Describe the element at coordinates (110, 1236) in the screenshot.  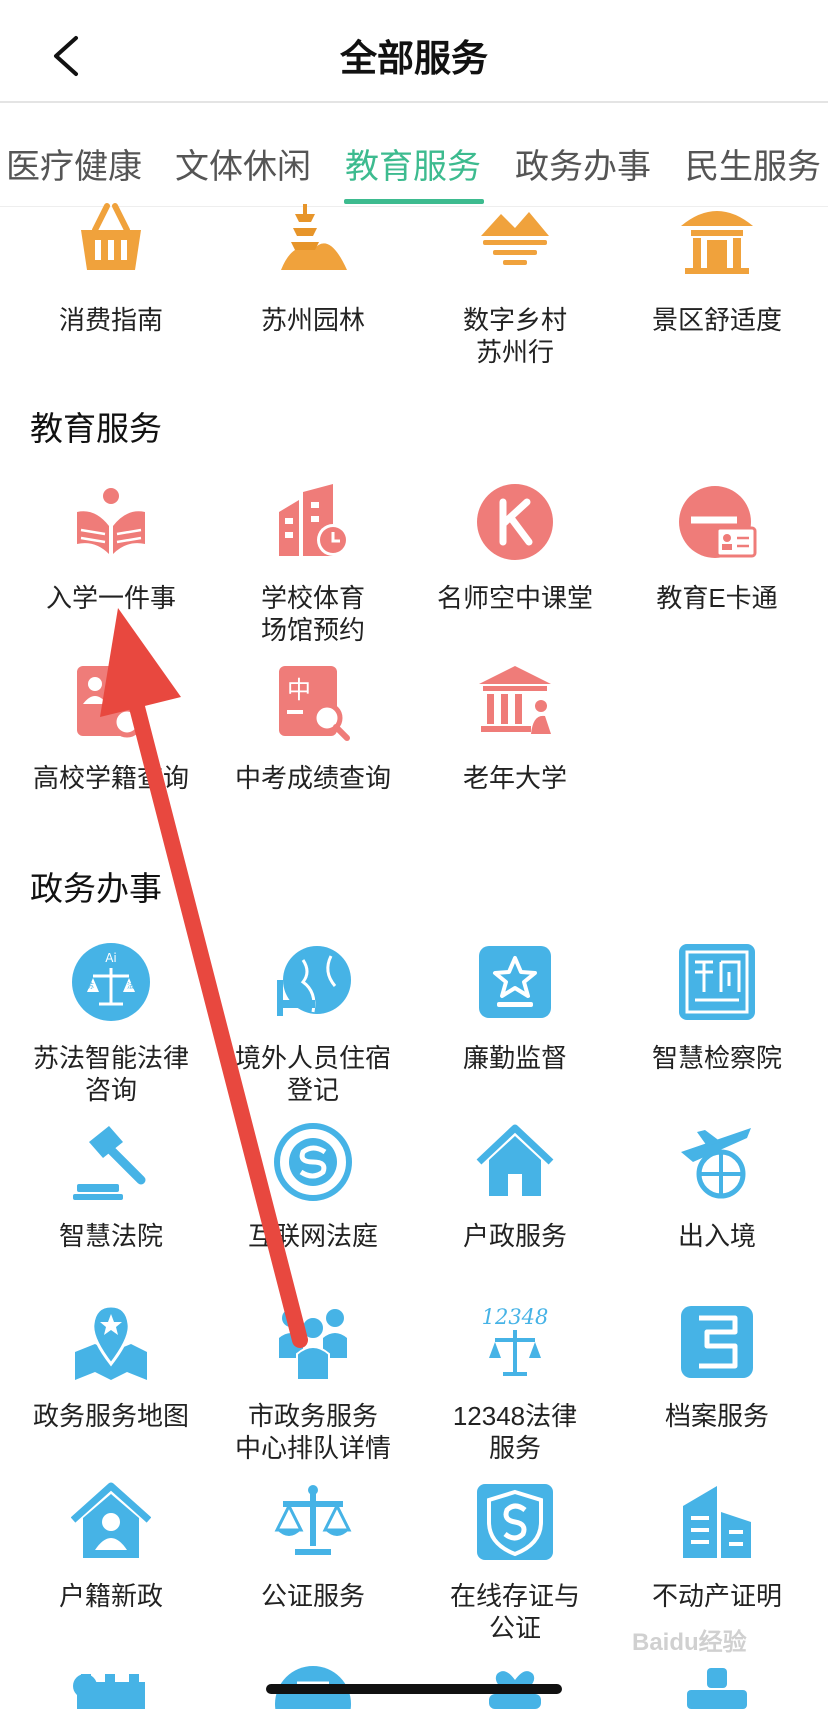
I see `tile-label: 智慧法院` at that location.